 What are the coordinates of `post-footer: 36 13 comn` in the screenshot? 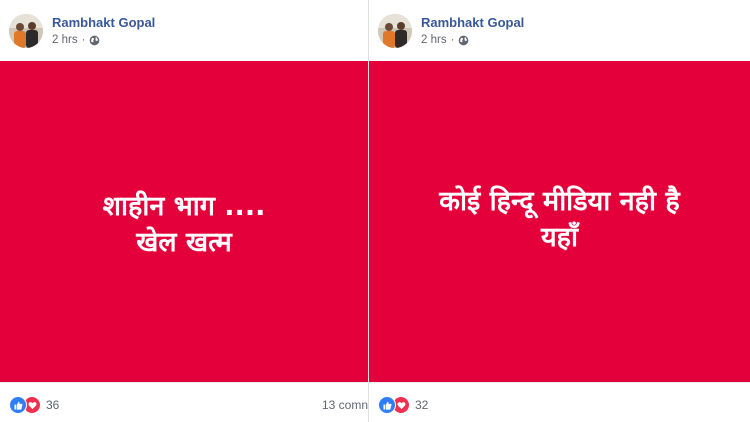 It's located at (184, 402).